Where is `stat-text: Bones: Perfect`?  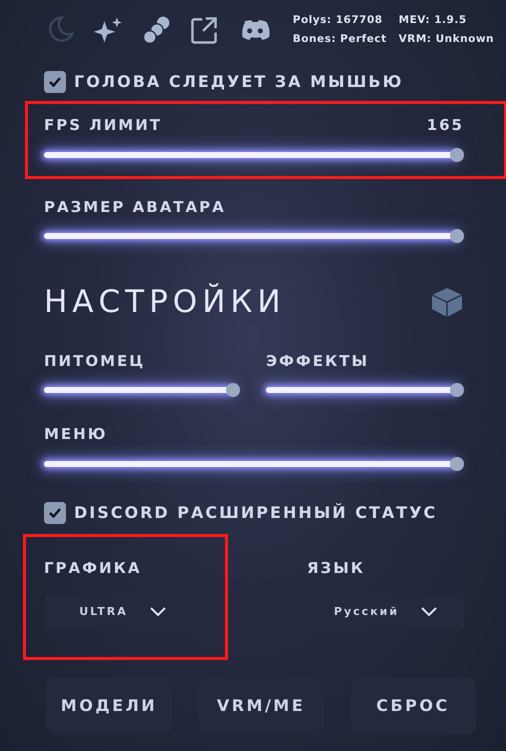 stat-text: Bones: Perfect is located at coordinates (339, 39).